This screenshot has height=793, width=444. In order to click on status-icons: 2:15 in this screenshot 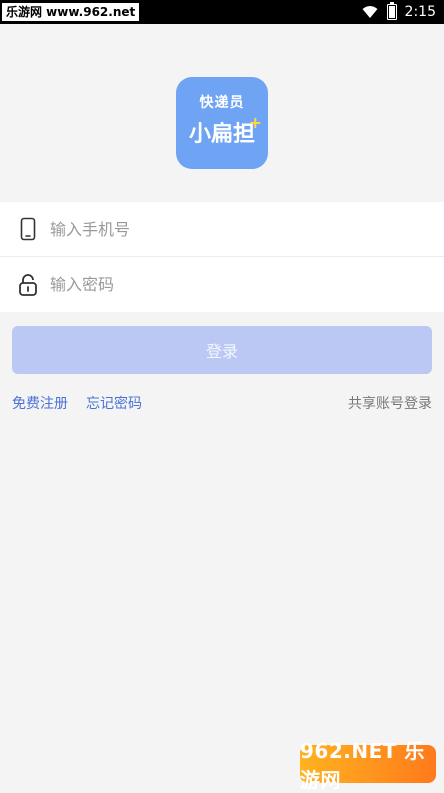, I will do `click(398, 12)`.